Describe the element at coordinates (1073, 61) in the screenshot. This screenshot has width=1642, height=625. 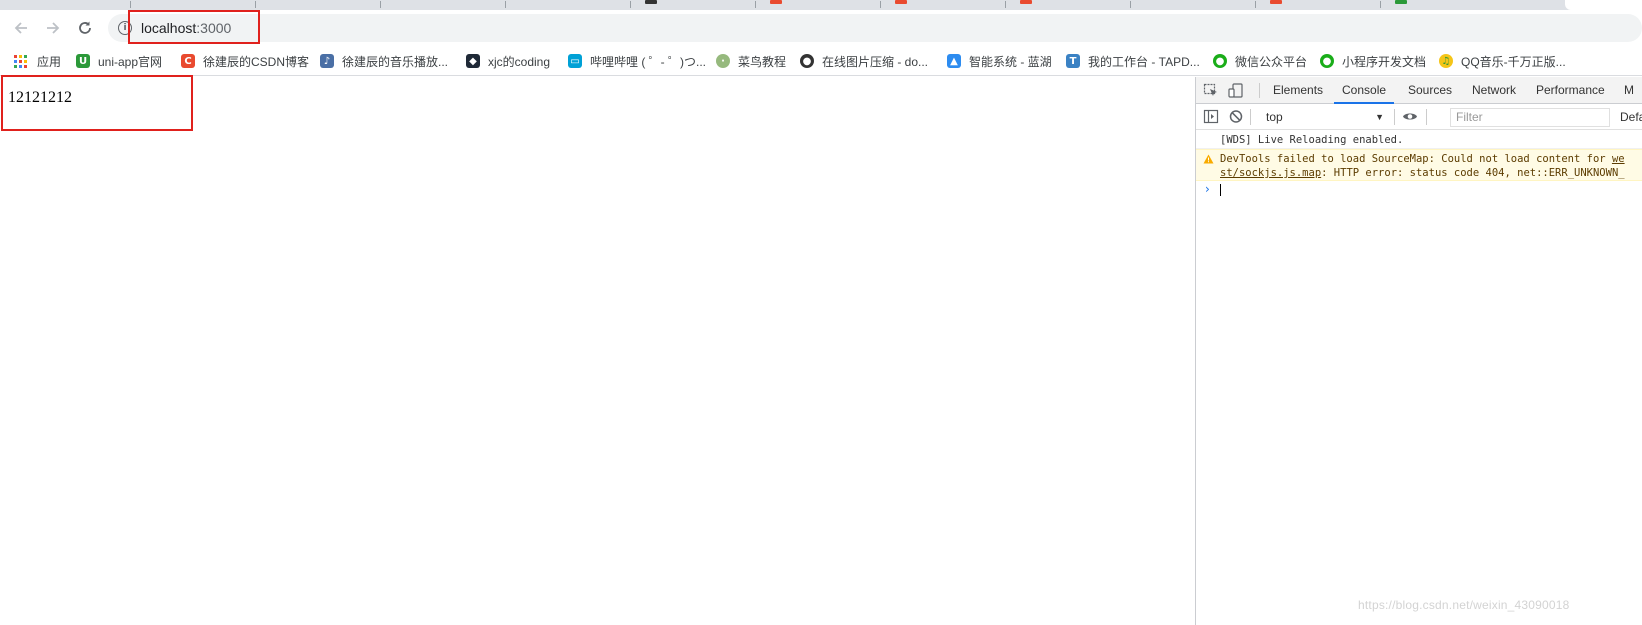
I see `tapd-icon: T` at that location.